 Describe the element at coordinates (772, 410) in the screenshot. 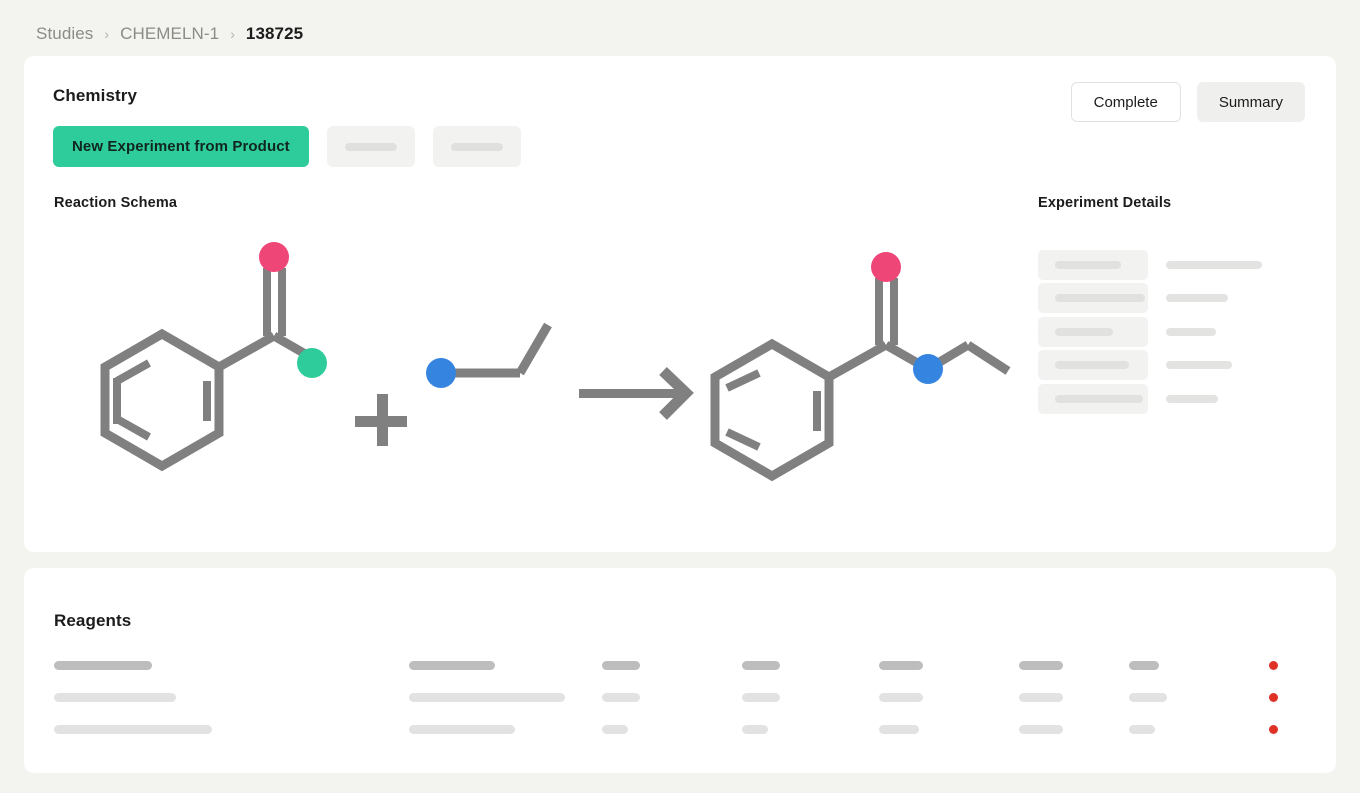

I see `benzene-ring-product` at that location.